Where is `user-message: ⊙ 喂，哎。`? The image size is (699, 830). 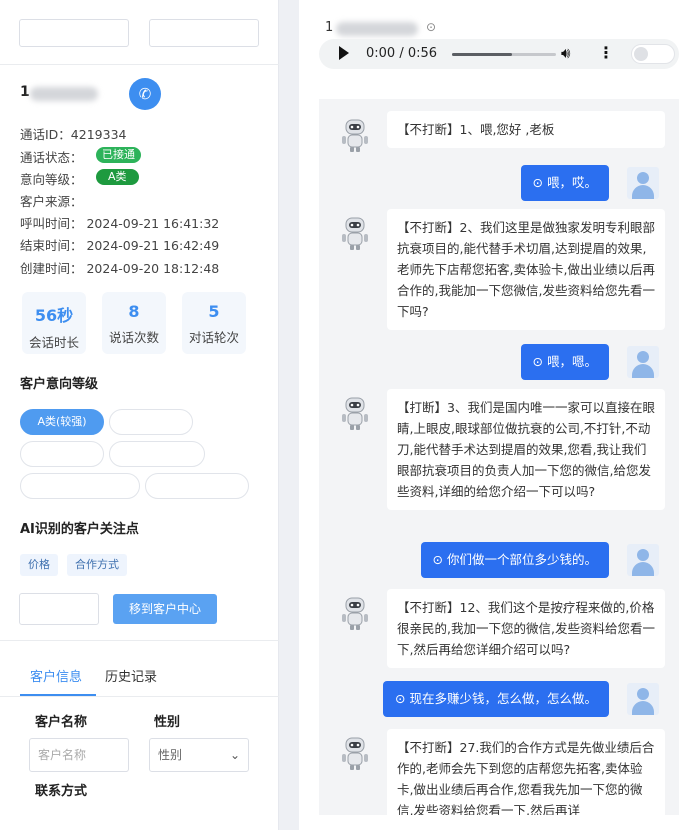 user-message: ⊙ 喂，哎。 is located at coordinates (564, 183).